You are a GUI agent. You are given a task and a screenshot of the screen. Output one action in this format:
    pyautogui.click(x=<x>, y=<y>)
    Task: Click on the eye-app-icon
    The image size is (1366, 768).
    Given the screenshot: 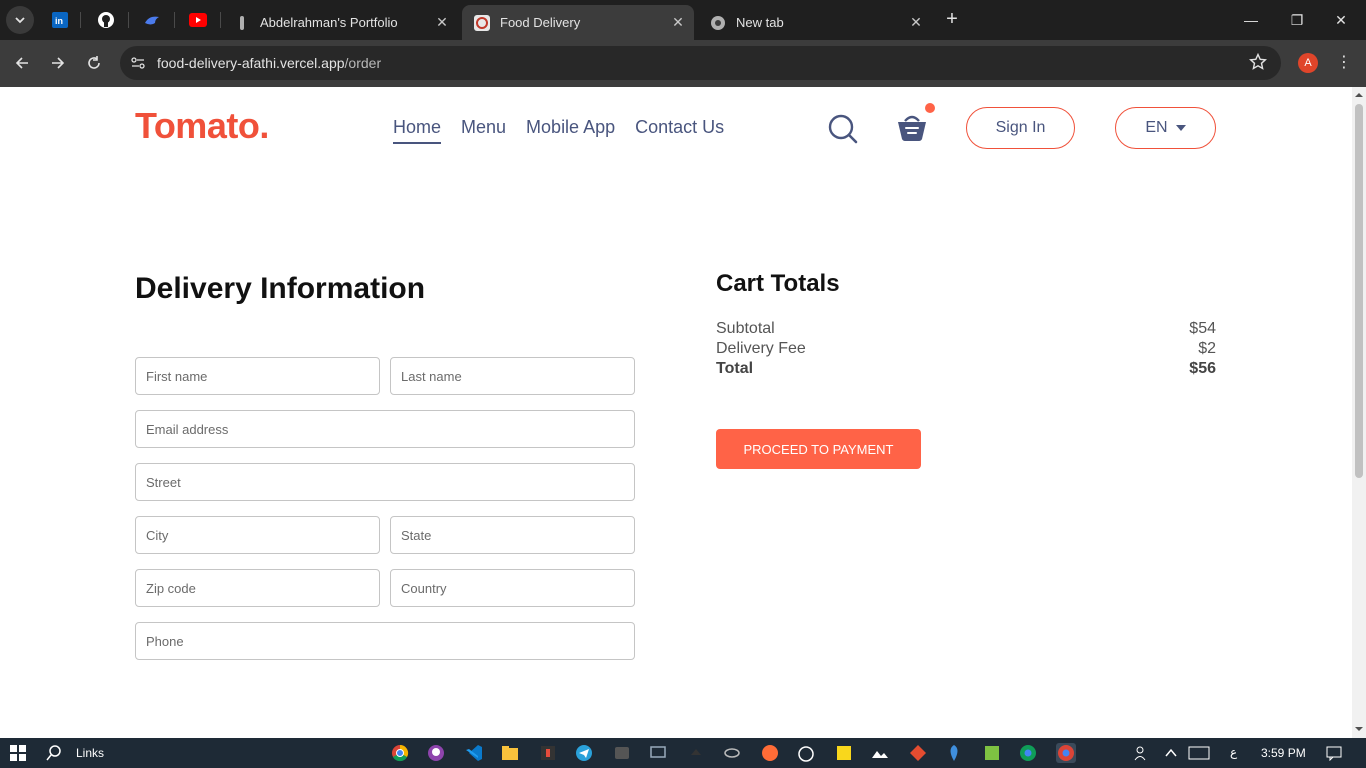 What is the action you would take?
    pyautogui.click(x=732, y=753)
    